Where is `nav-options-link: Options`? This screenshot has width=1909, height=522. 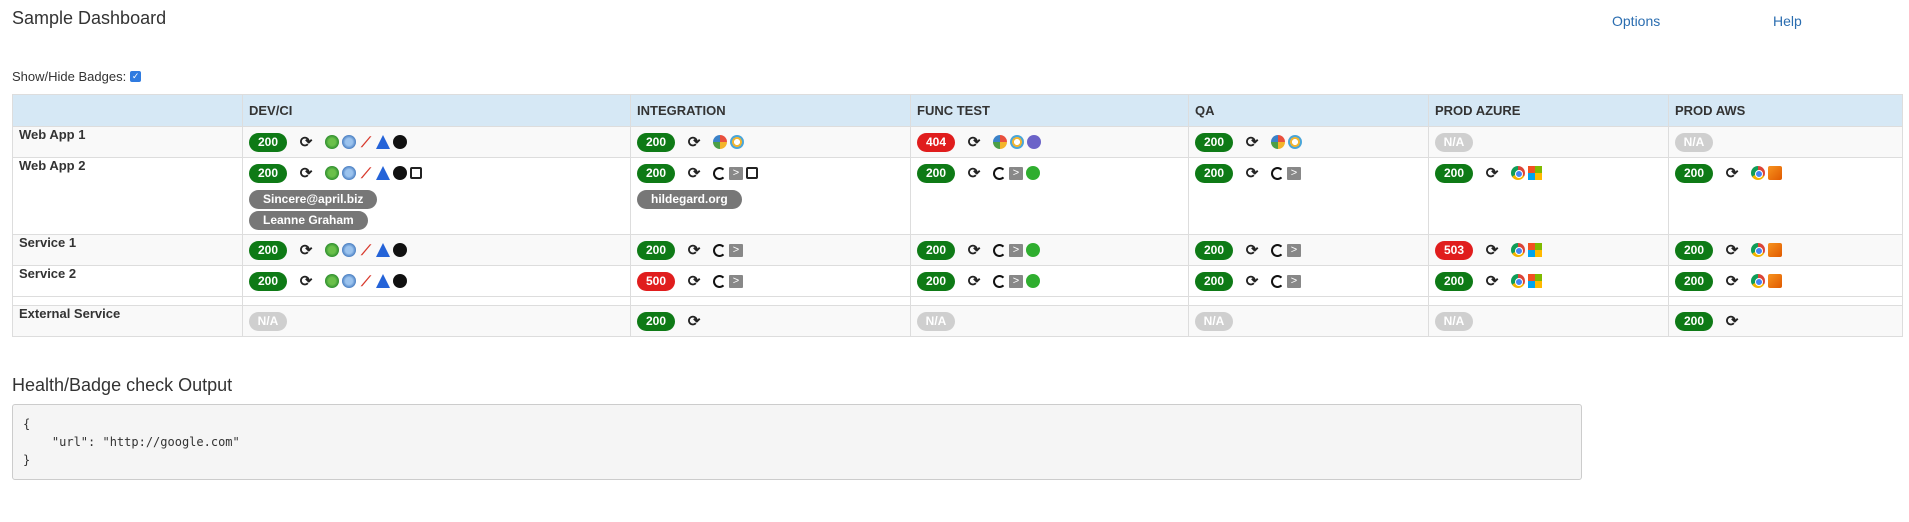
nav-options-link: Options is located at coordinates (1636, 21).